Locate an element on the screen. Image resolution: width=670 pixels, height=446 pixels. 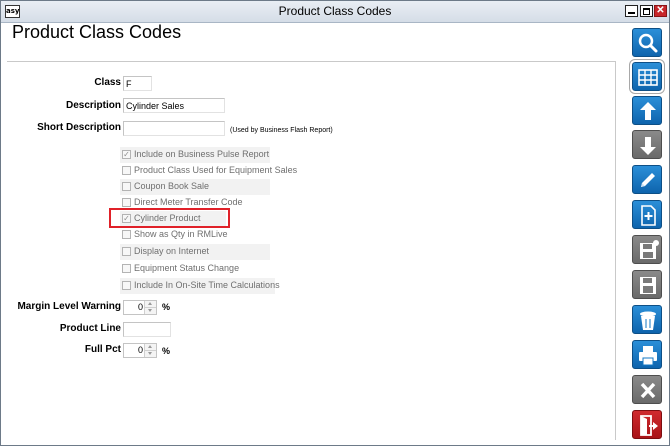
grid-view-button is located at coordinates (647, 76).